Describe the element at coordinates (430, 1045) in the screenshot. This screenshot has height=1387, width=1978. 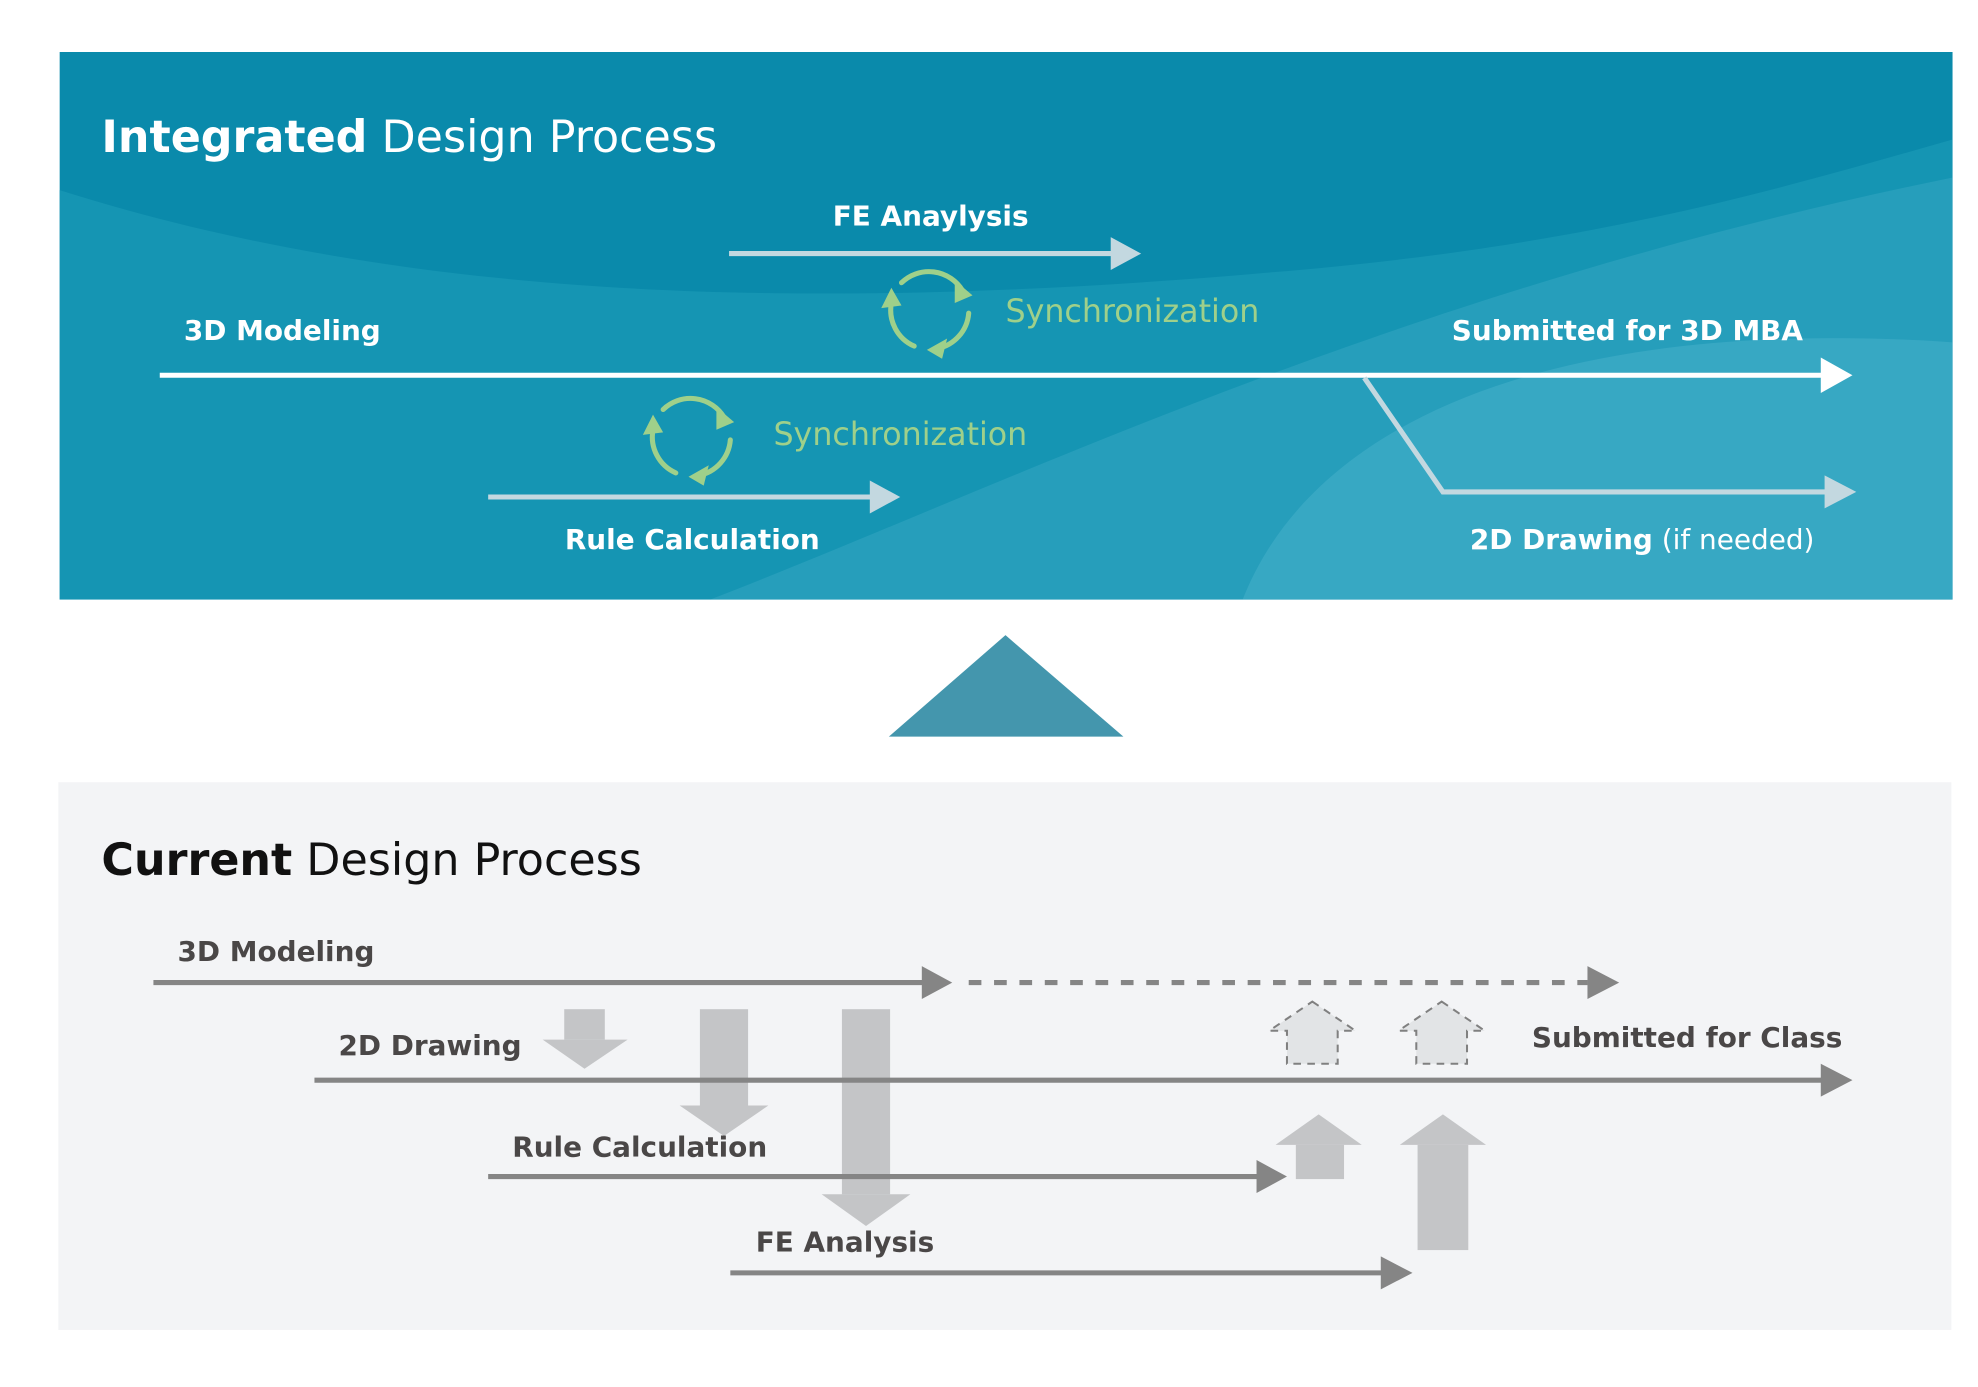
I see `label-2d-drawing: 2D Drawing` at that location.